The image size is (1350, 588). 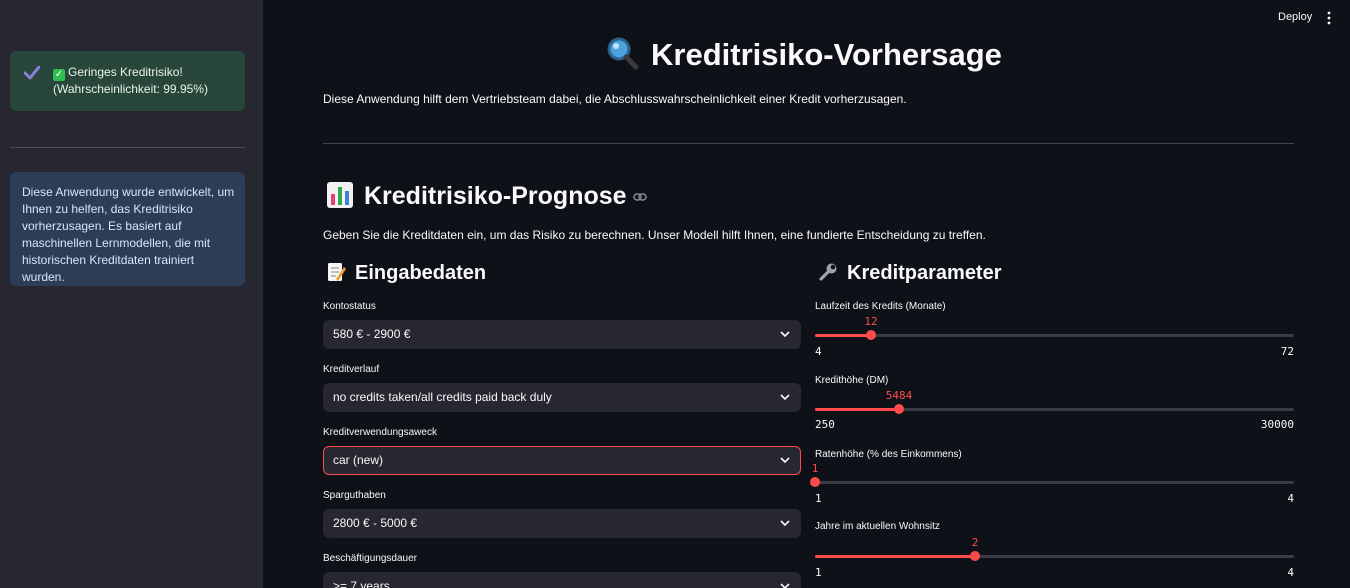 I want to click on checkmark-icon, so click(x=32, y=73).